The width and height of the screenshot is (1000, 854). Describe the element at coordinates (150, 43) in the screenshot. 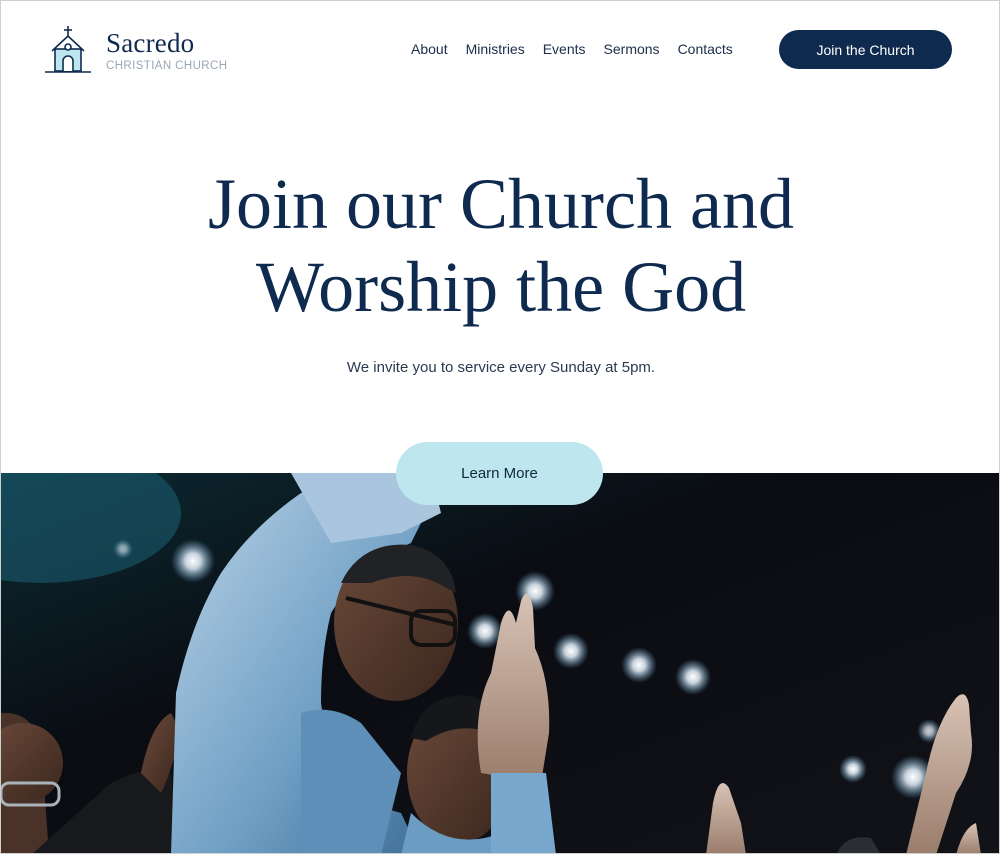

I see `brand-name: Sacredo` at that location.